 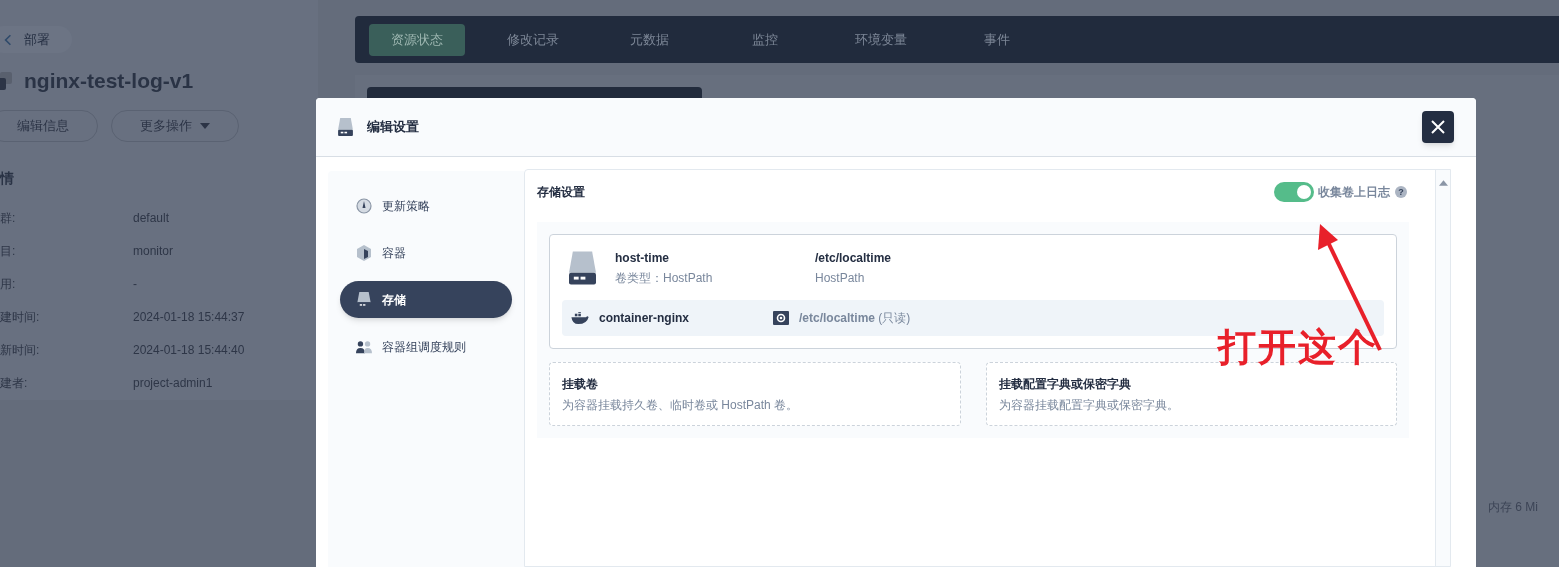 What do you see at coordinates (151, 218) in the screenshot?
I see `detail-value: default` at bounding box center [151, 218].